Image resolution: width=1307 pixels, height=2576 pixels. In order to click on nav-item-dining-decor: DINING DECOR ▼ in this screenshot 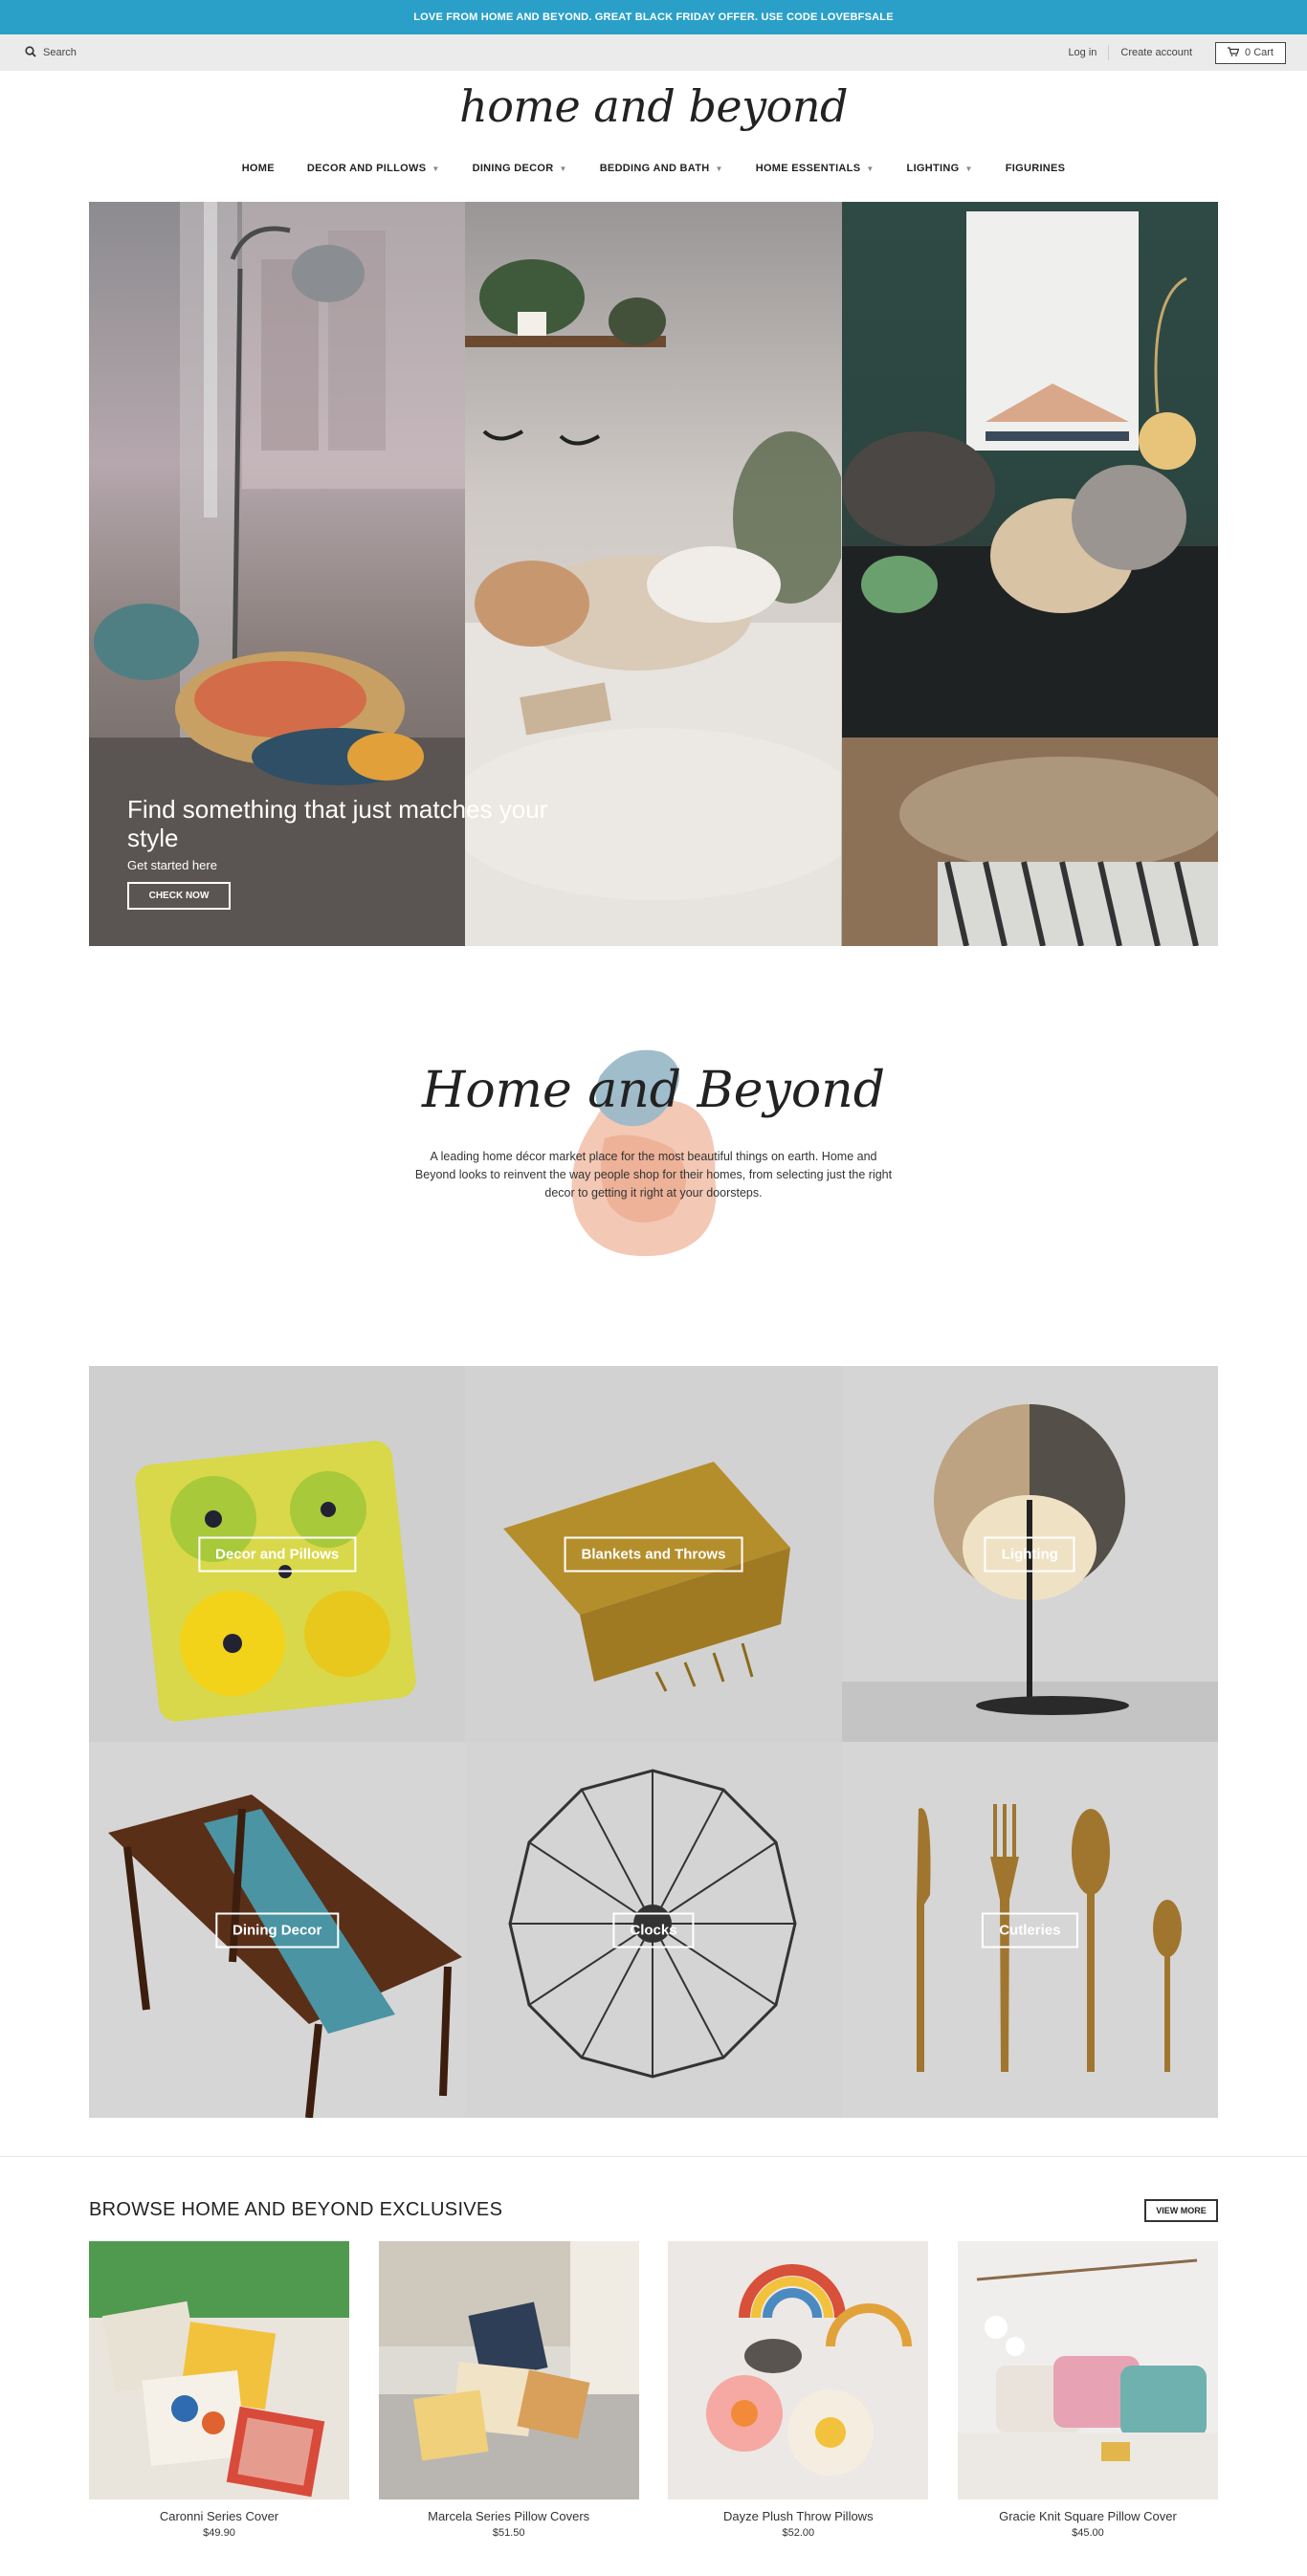, I will do `click(520, 169)`.